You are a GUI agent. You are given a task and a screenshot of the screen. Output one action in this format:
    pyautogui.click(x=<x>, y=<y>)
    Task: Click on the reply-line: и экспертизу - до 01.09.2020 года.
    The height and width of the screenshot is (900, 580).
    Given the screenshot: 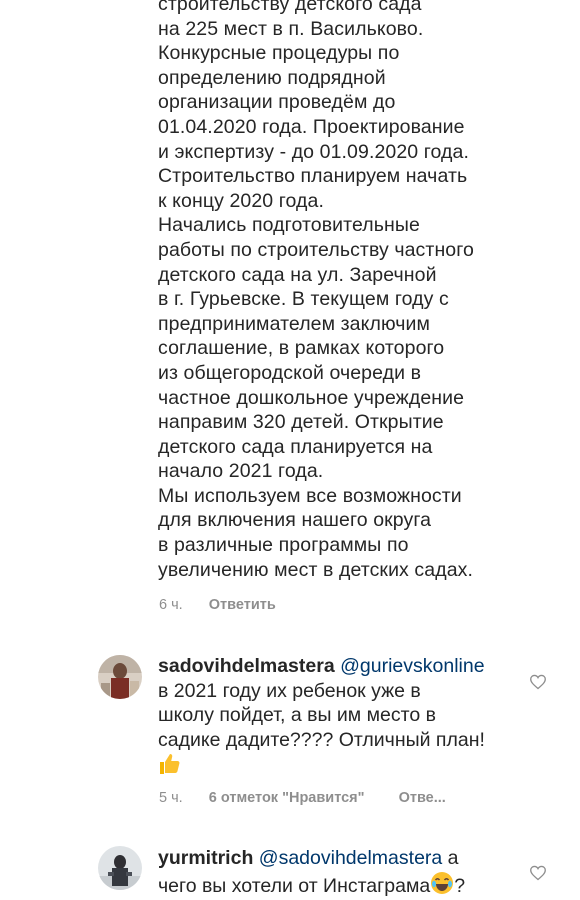 What is the action you would take?
    pyautogui.click(x=314, y=151)
    